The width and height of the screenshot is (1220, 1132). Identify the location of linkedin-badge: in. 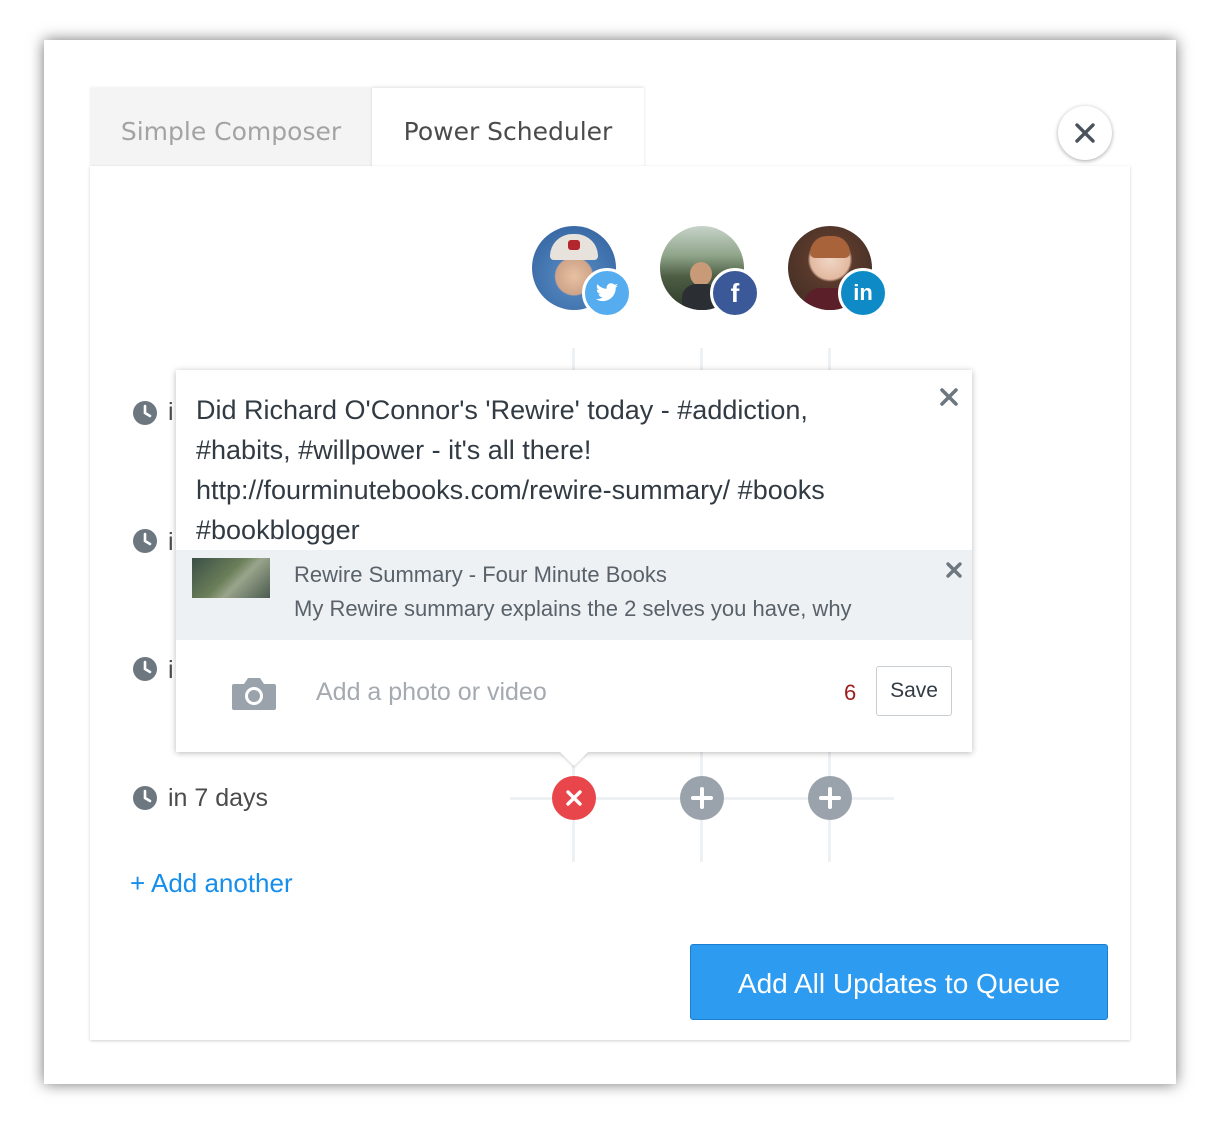
(863, 293).